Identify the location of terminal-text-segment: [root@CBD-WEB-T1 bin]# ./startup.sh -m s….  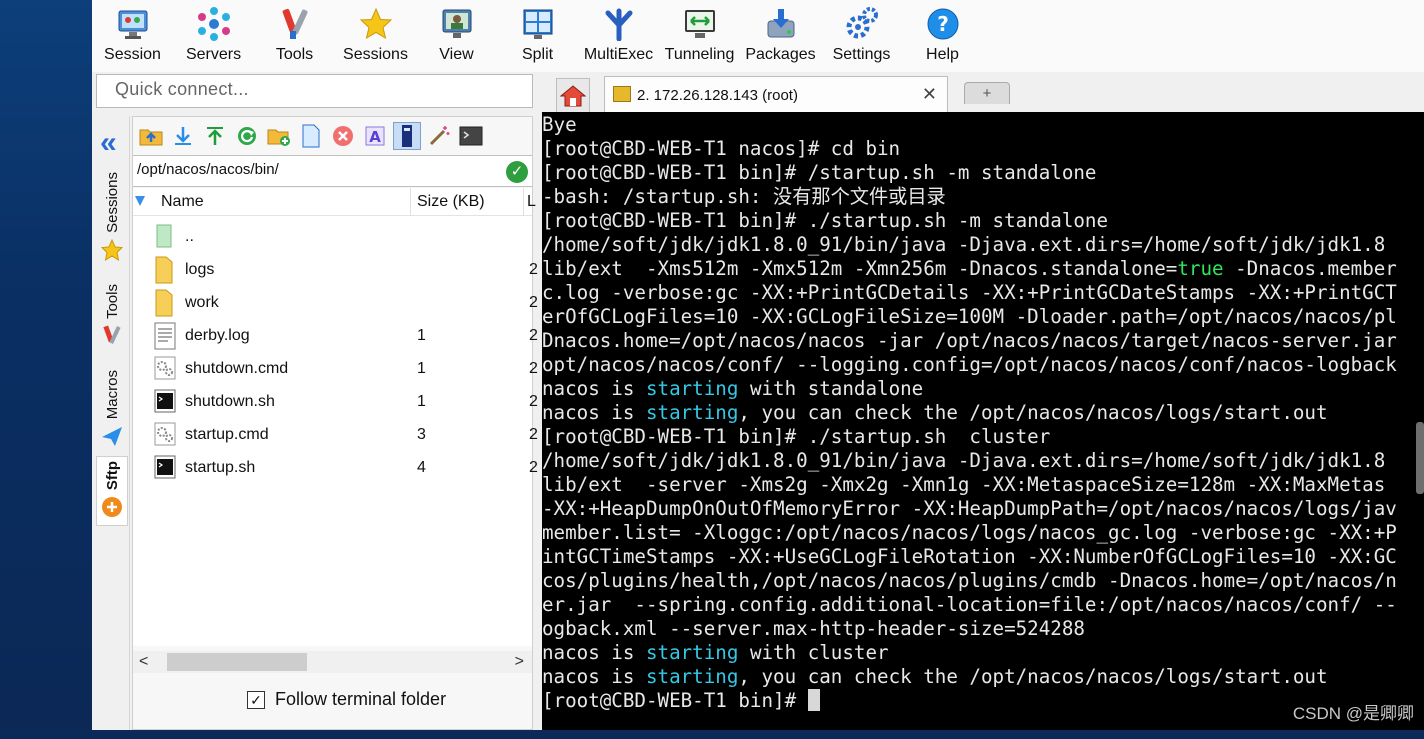
(825, 220).